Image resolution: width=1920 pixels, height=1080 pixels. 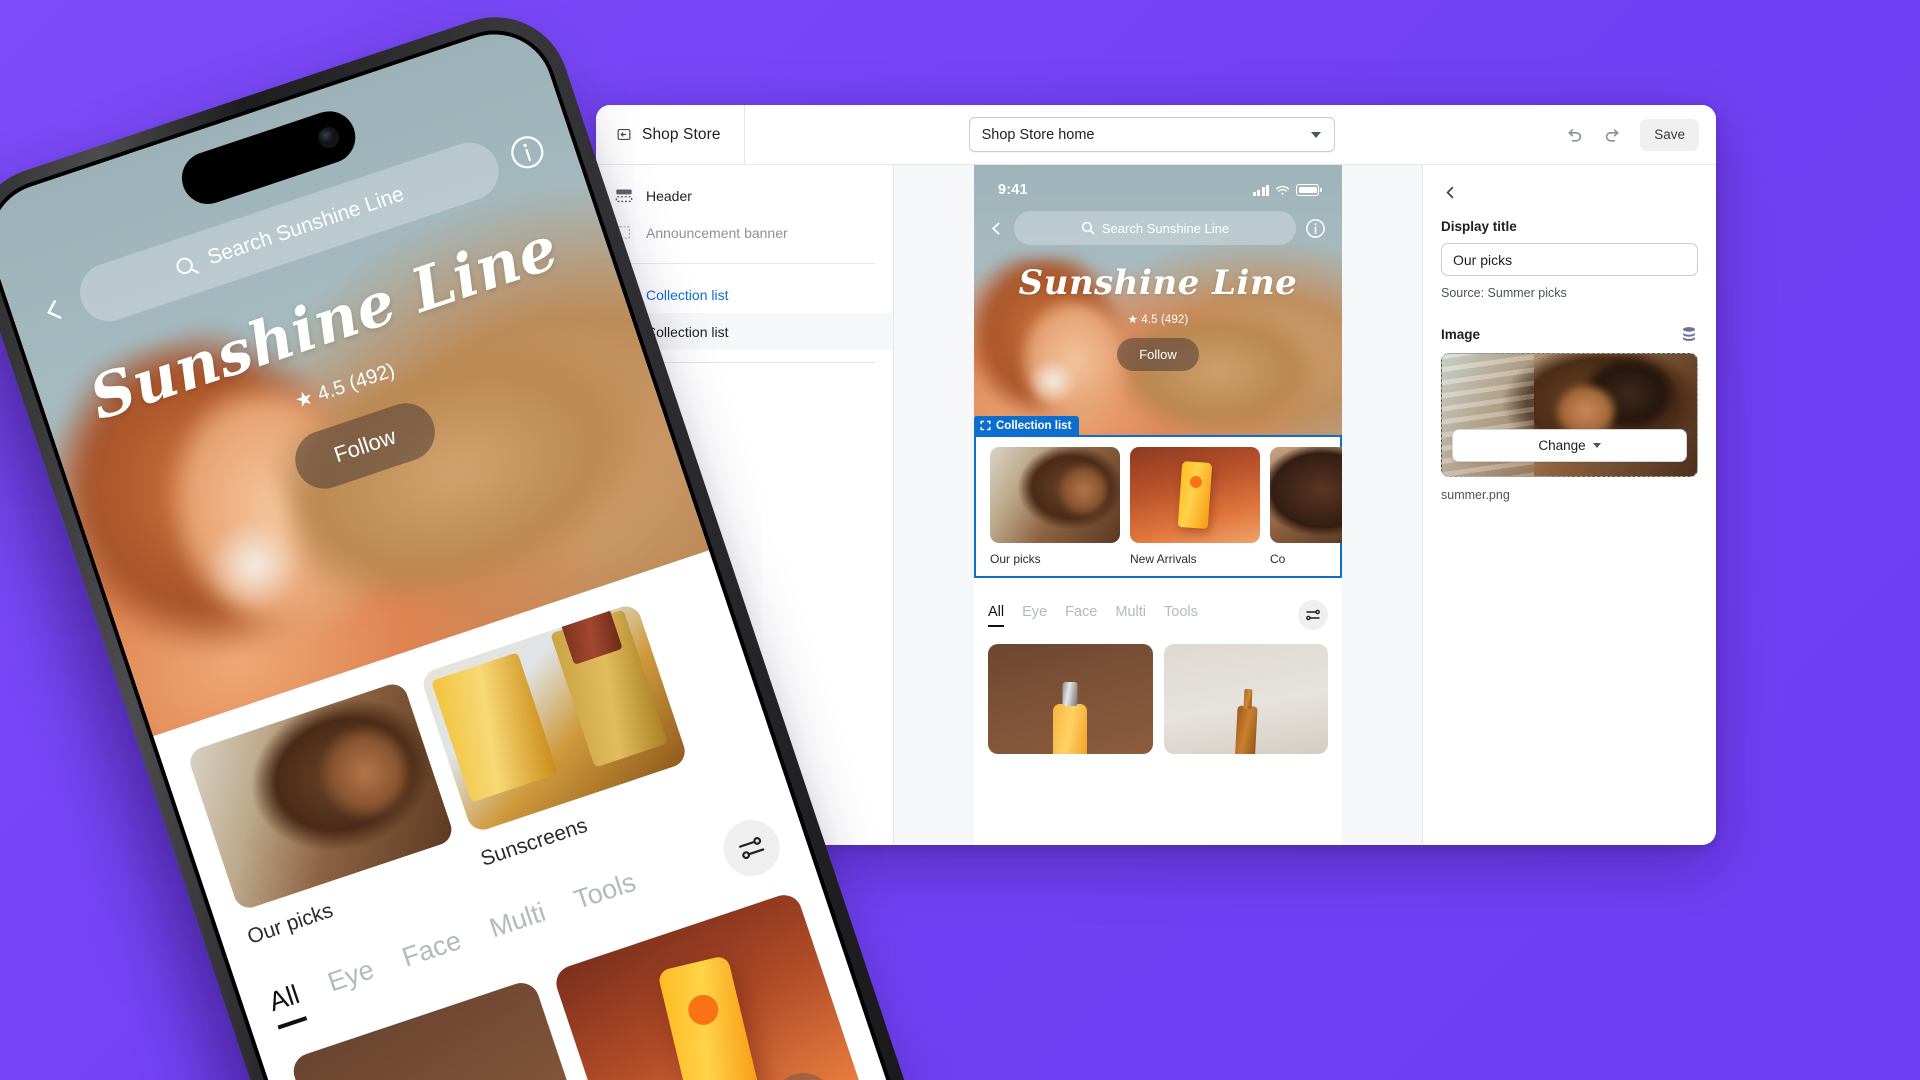 What do you see at coordinates (1461, 334) in the screenshot?
I see `image-label: Image` at bounding box center [1461, 334].